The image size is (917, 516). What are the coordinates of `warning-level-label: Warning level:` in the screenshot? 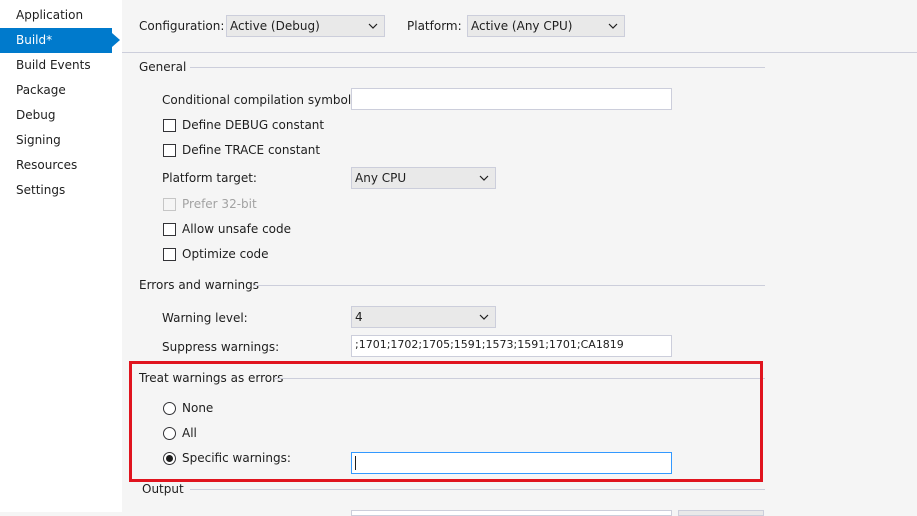 It's located at (205, 318).